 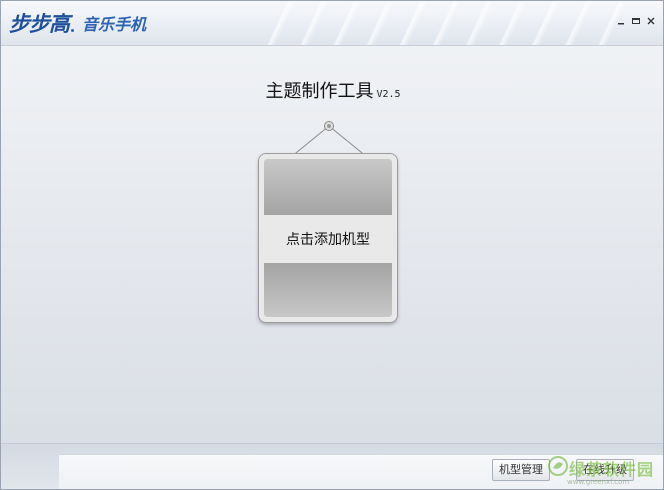 What do you see at coordinates (114, 24) in the screenshot?
I see `brand-subtitle: 音乐手机` at bounding box center [114, 24].